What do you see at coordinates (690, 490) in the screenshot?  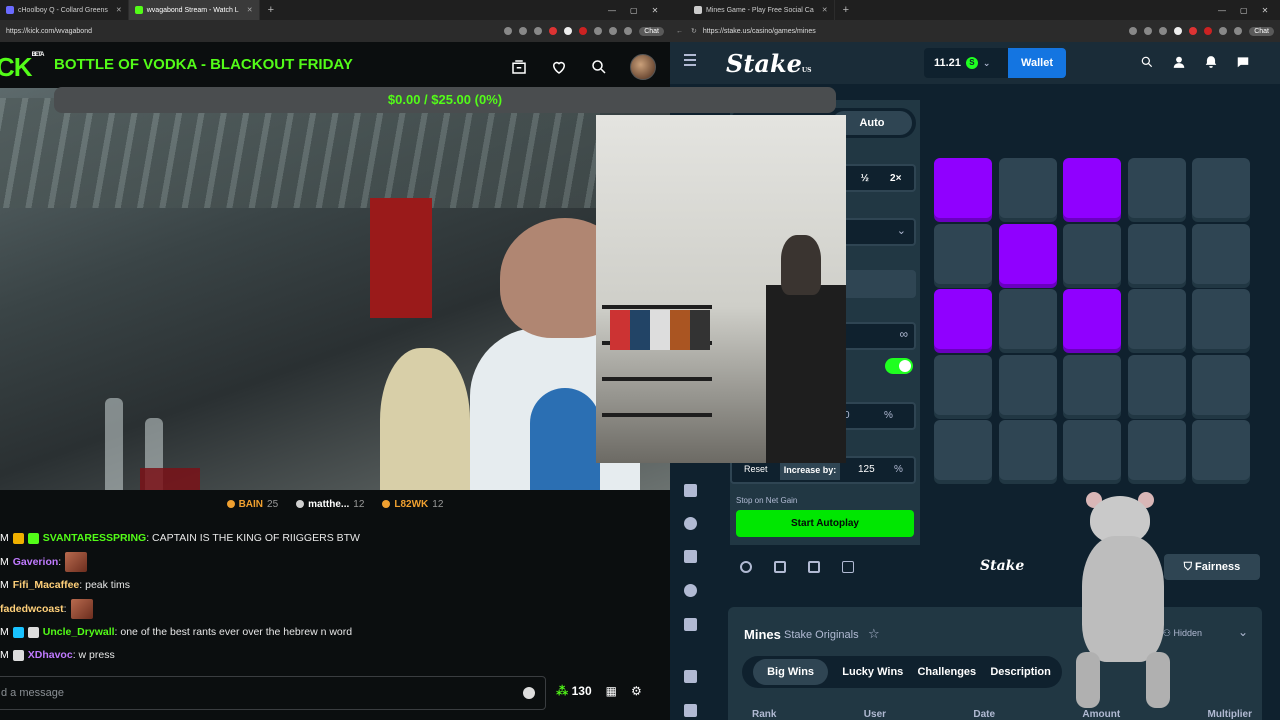 I see `casino-icon` at bounding box center [690, 490].